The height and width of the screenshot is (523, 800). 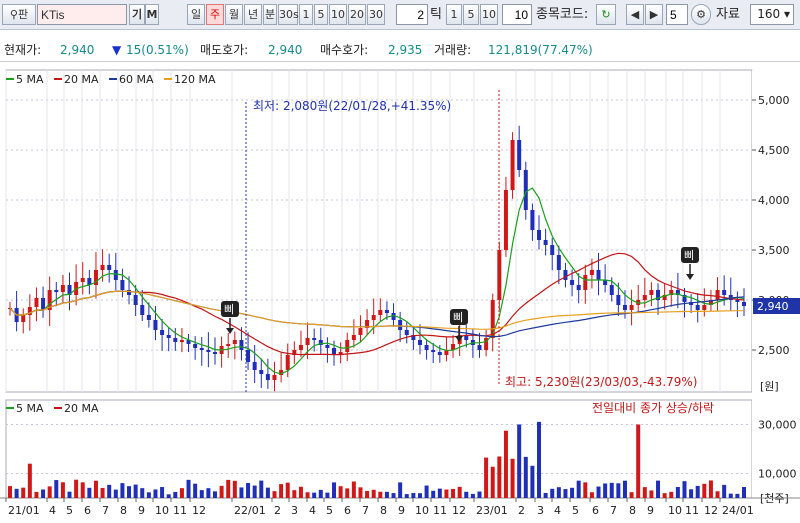 I want to click on x-tick-label: 6, so click(x=87, y=510).